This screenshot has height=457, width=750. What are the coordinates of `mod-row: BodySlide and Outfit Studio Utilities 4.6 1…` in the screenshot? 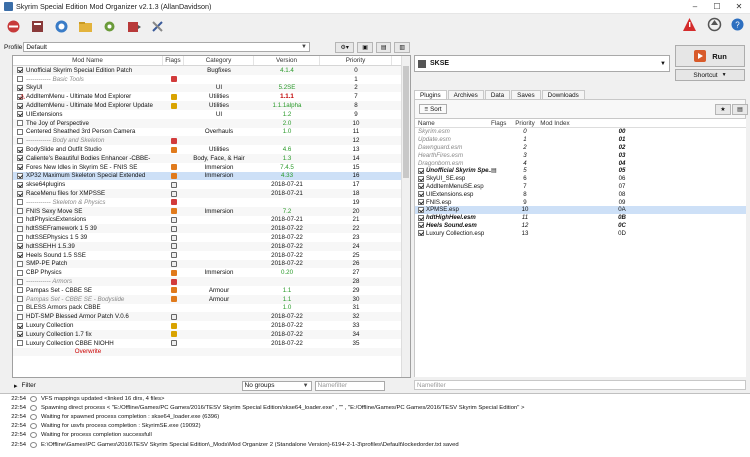 It's located at (211, 149).